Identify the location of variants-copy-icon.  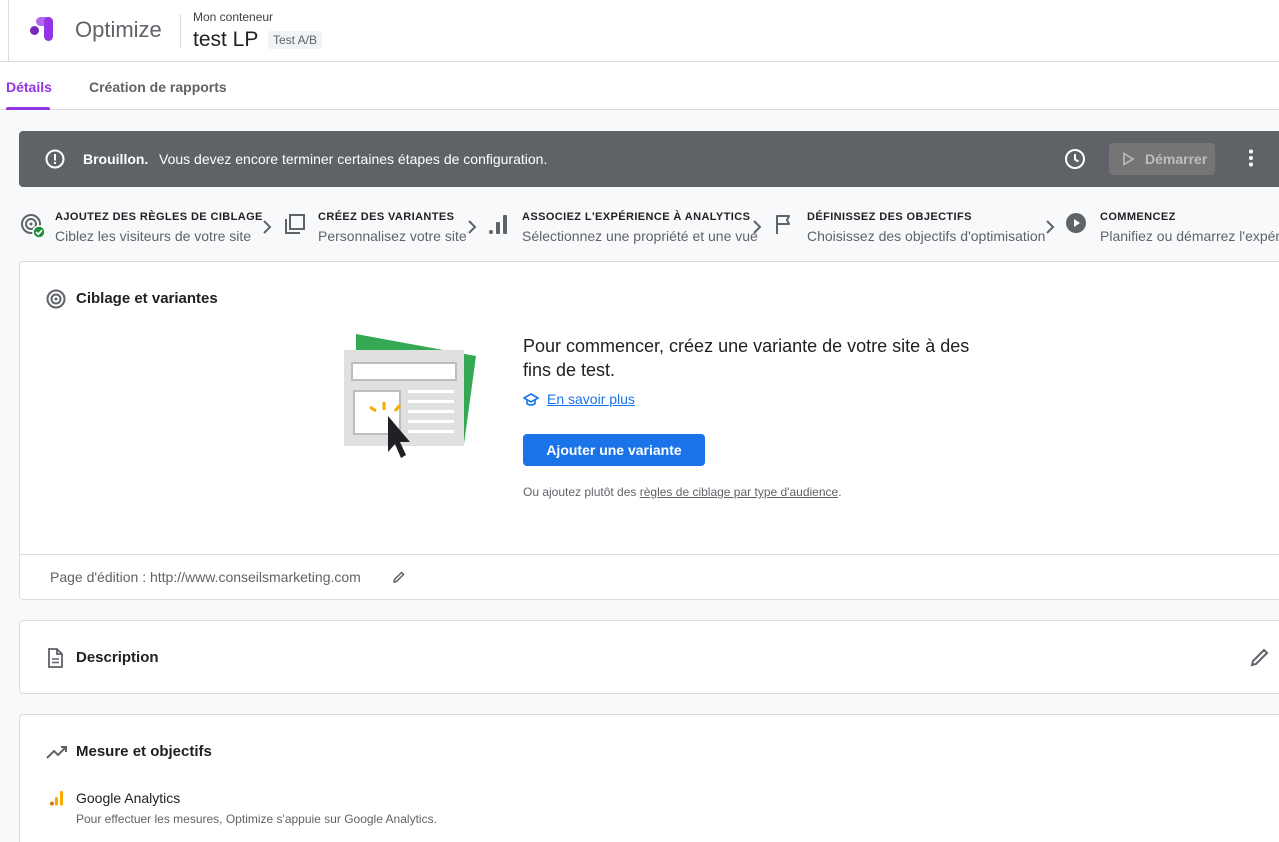
(295, 224).